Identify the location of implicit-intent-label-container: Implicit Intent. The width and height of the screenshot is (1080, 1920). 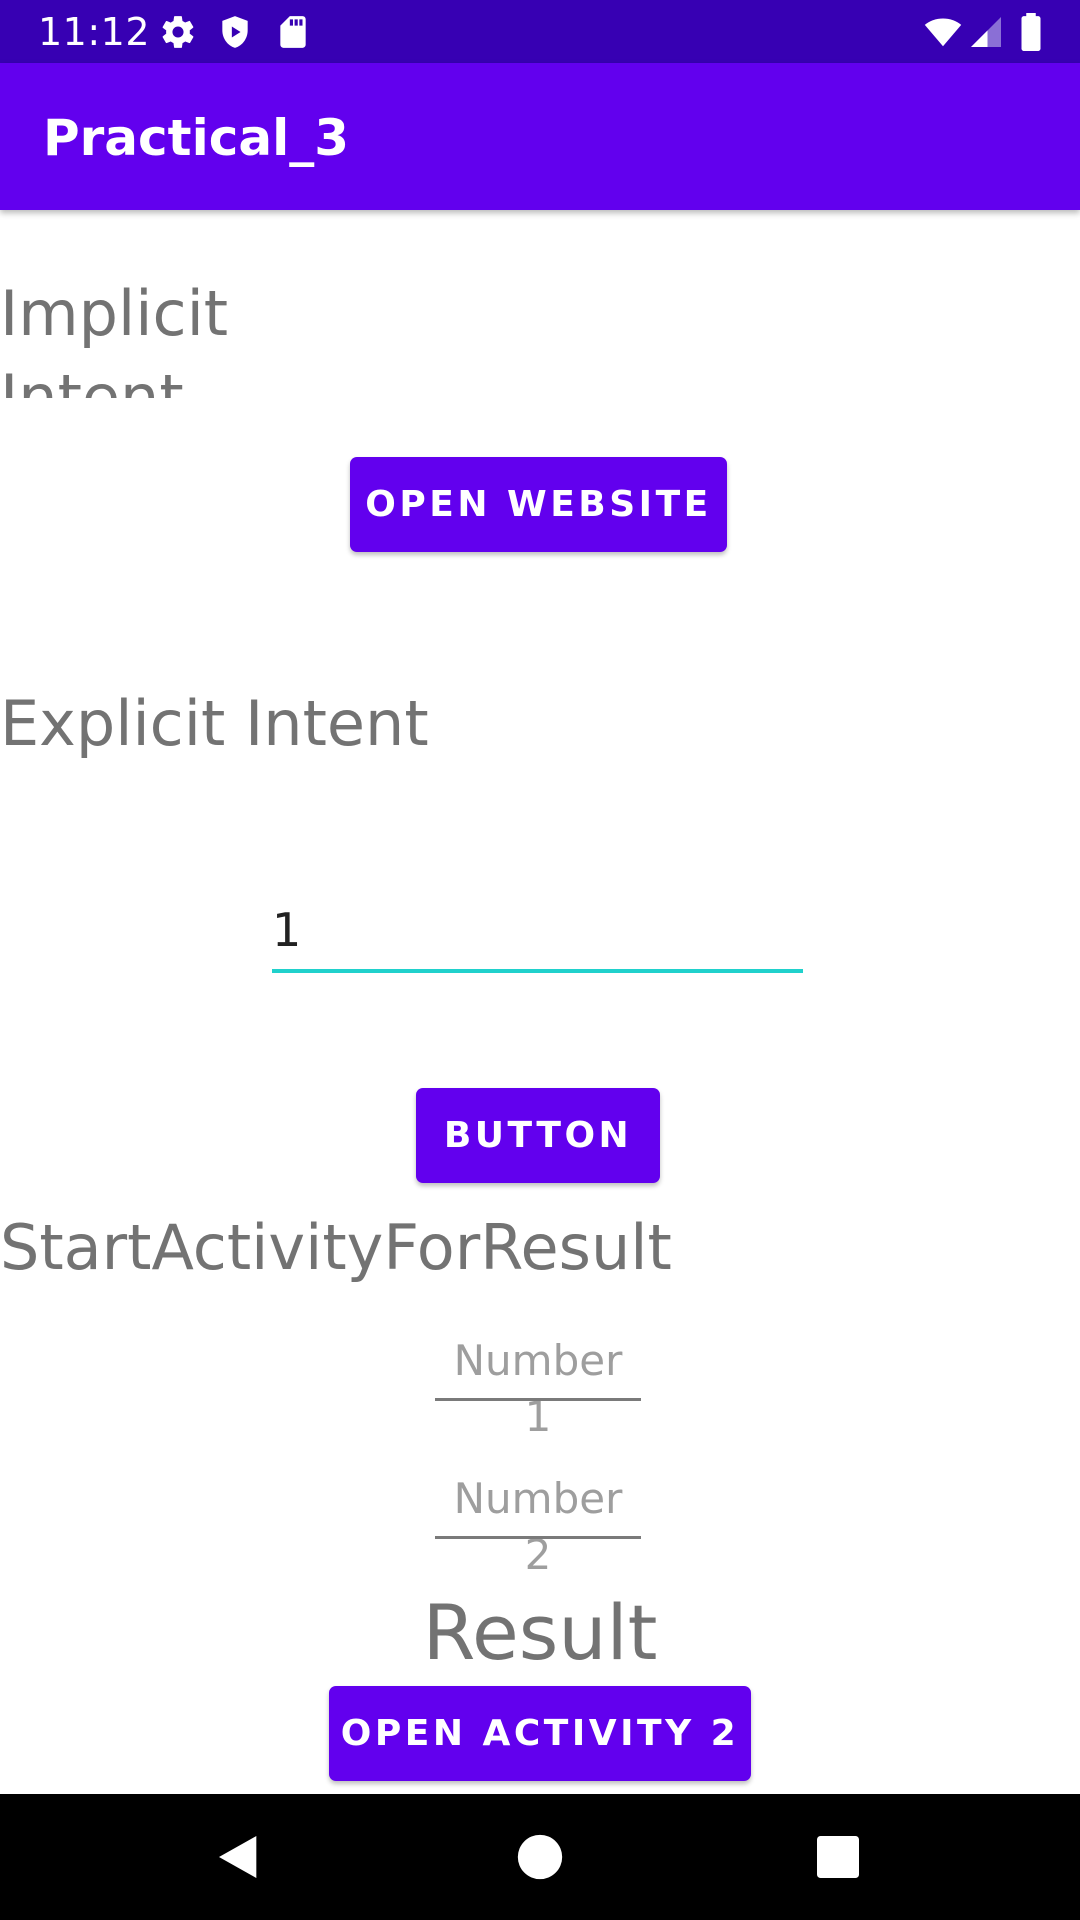
(200, 421).